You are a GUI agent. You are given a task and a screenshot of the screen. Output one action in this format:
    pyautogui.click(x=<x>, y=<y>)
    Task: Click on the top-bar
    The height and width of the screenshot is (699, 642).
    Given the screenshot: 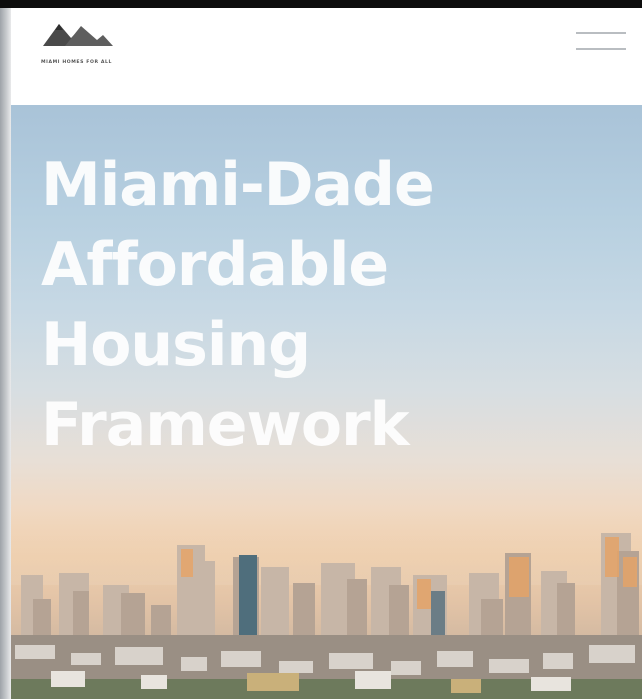 What is the action you would take?
    pyautogui.click(x=321, y=4)
    